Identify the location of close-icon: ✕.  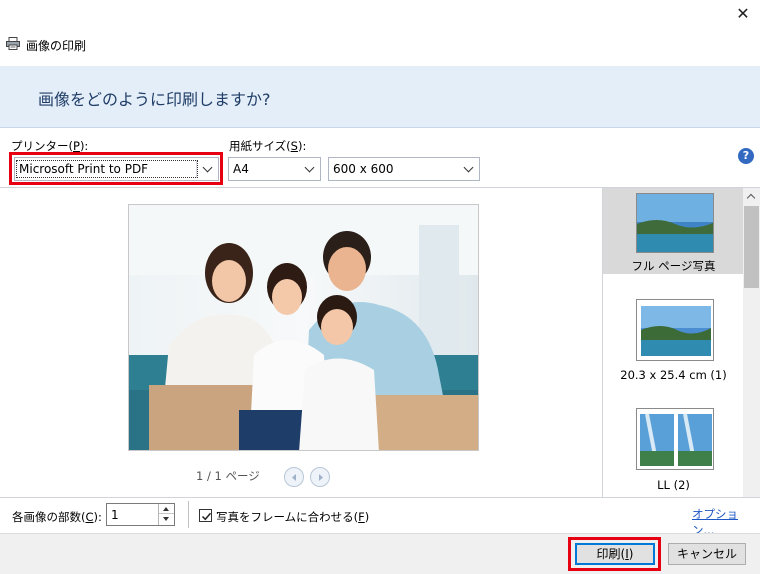
(743, 13).